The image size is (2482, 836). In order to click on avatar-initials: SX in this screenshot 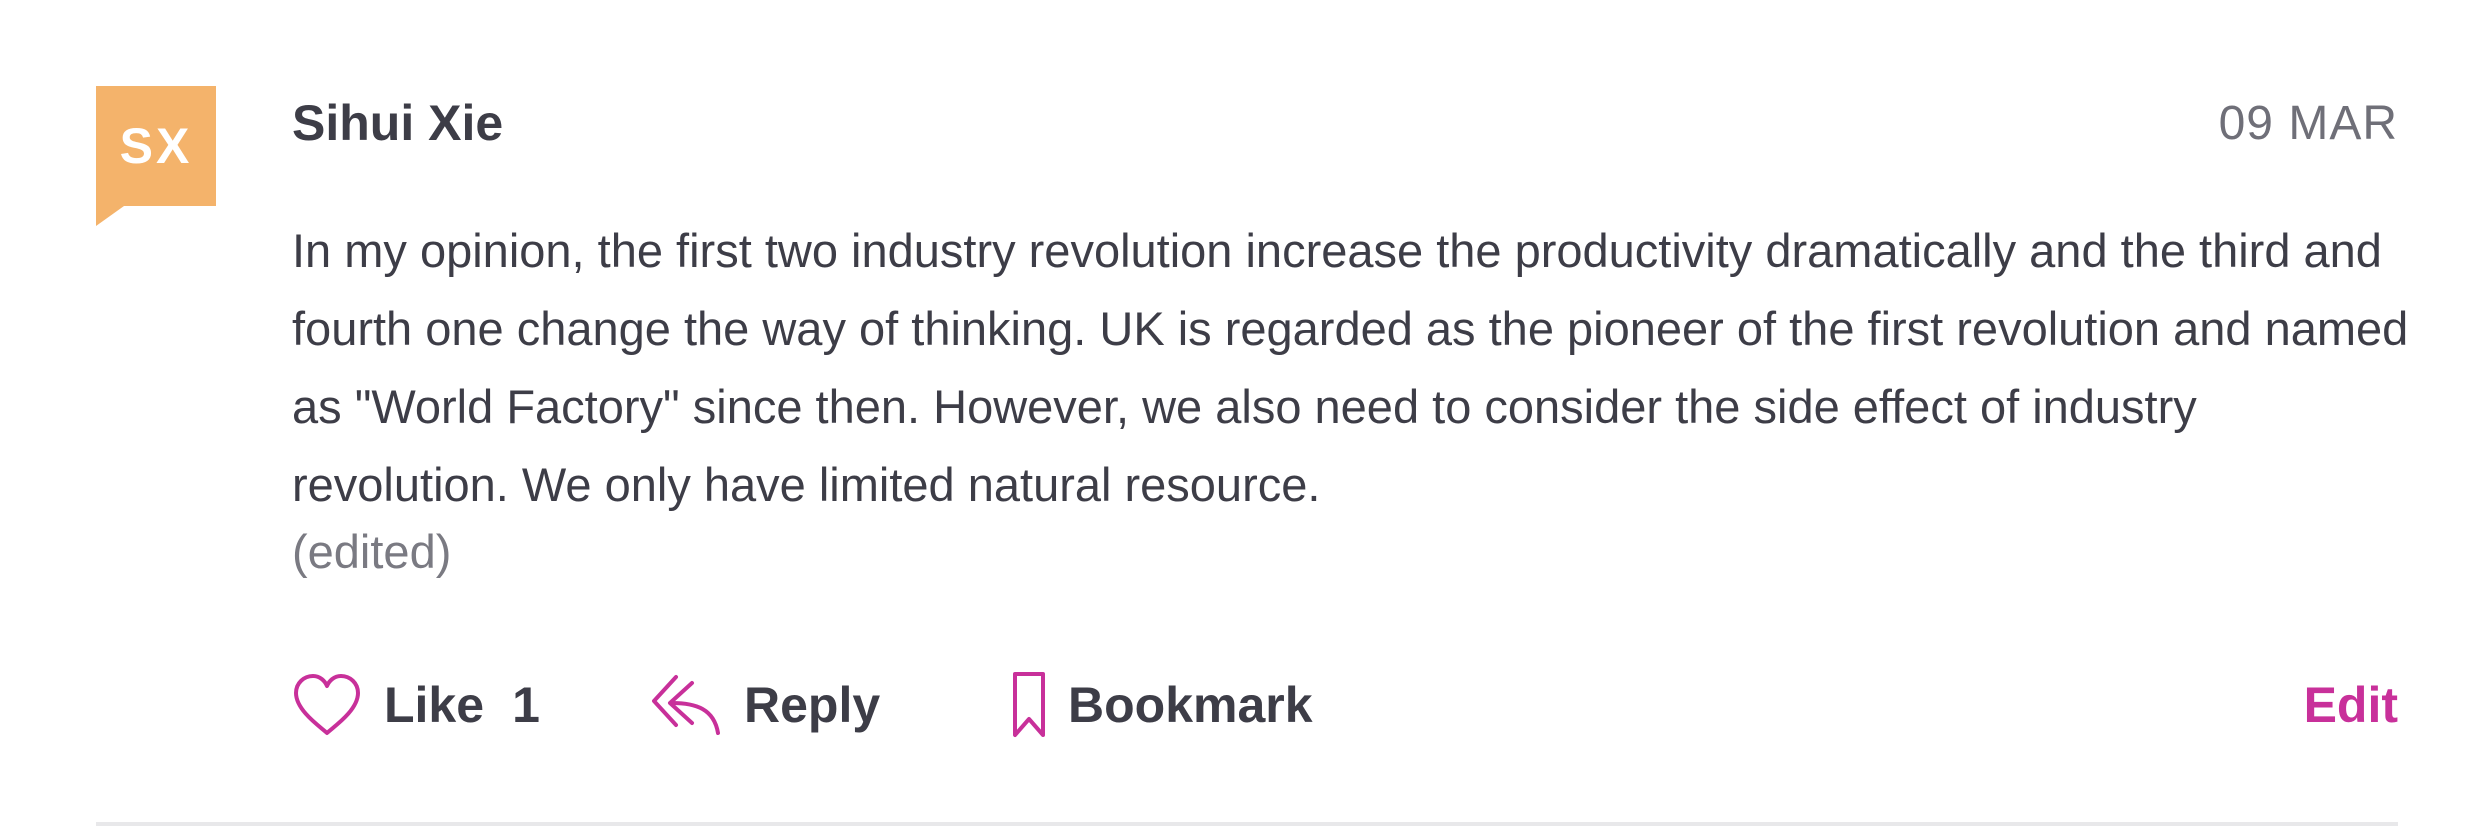, I will do `click(156, 146)`.